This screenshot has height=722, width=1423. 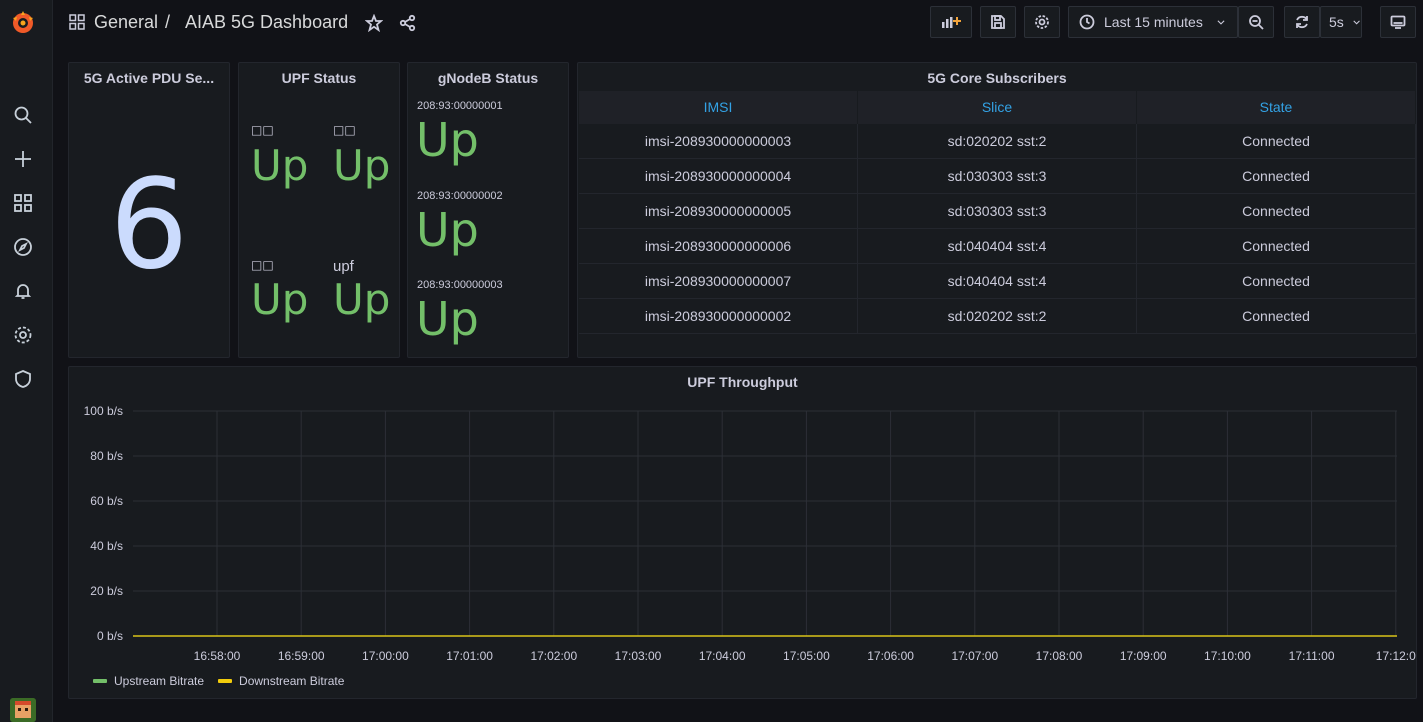 I want to click on refresh-button, so click(x=1302, y=22).